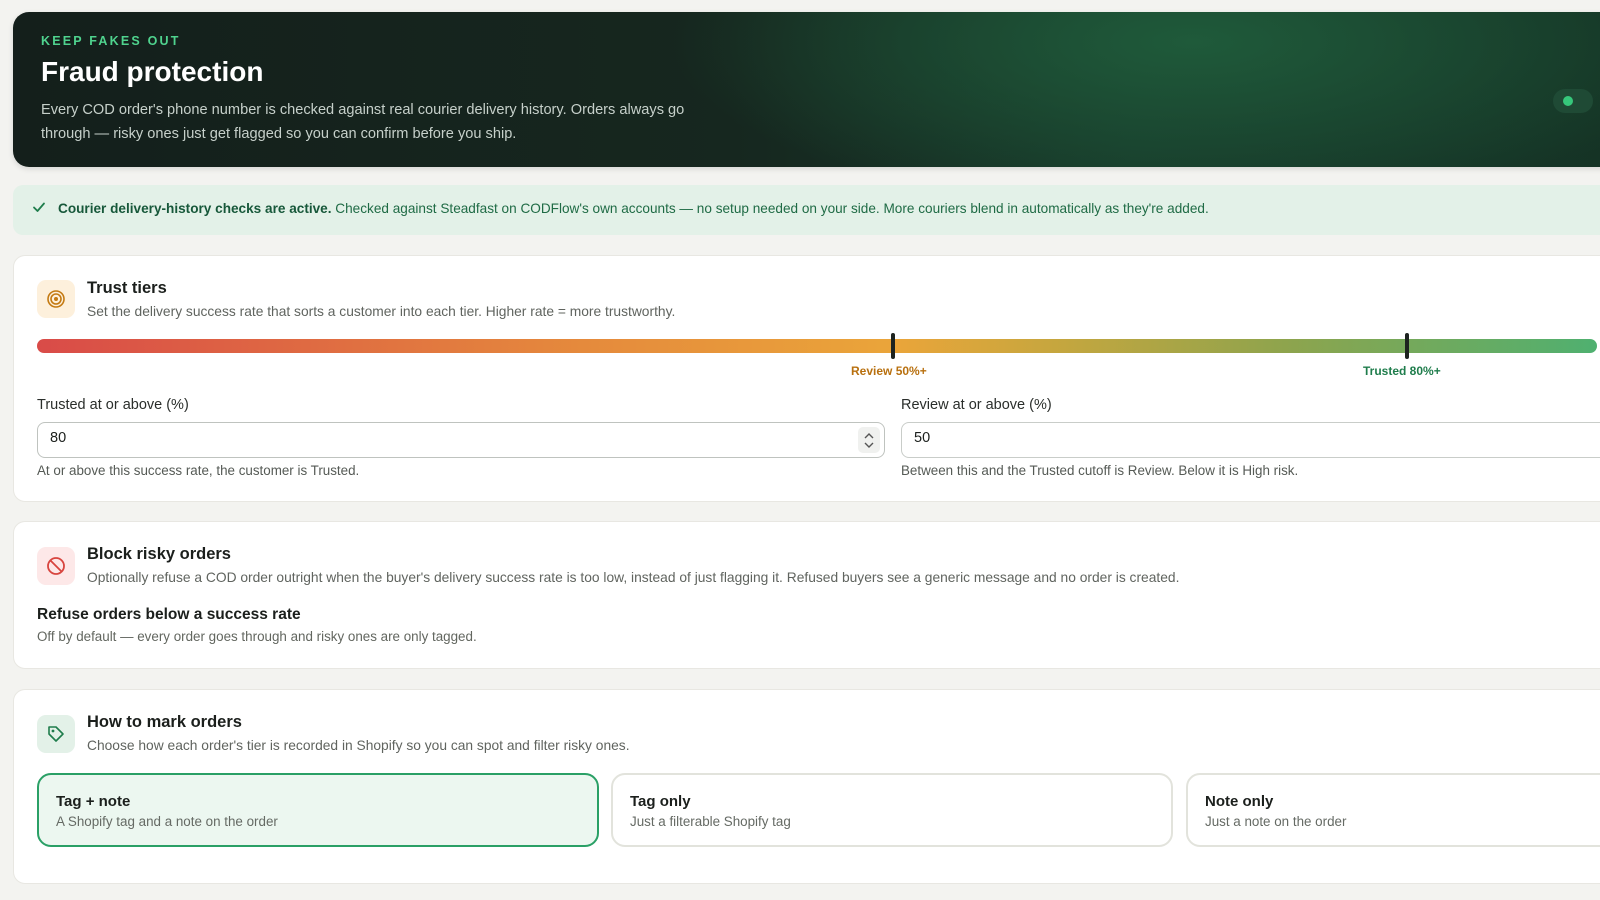  I want to click on block-icon, so click(56, 566).